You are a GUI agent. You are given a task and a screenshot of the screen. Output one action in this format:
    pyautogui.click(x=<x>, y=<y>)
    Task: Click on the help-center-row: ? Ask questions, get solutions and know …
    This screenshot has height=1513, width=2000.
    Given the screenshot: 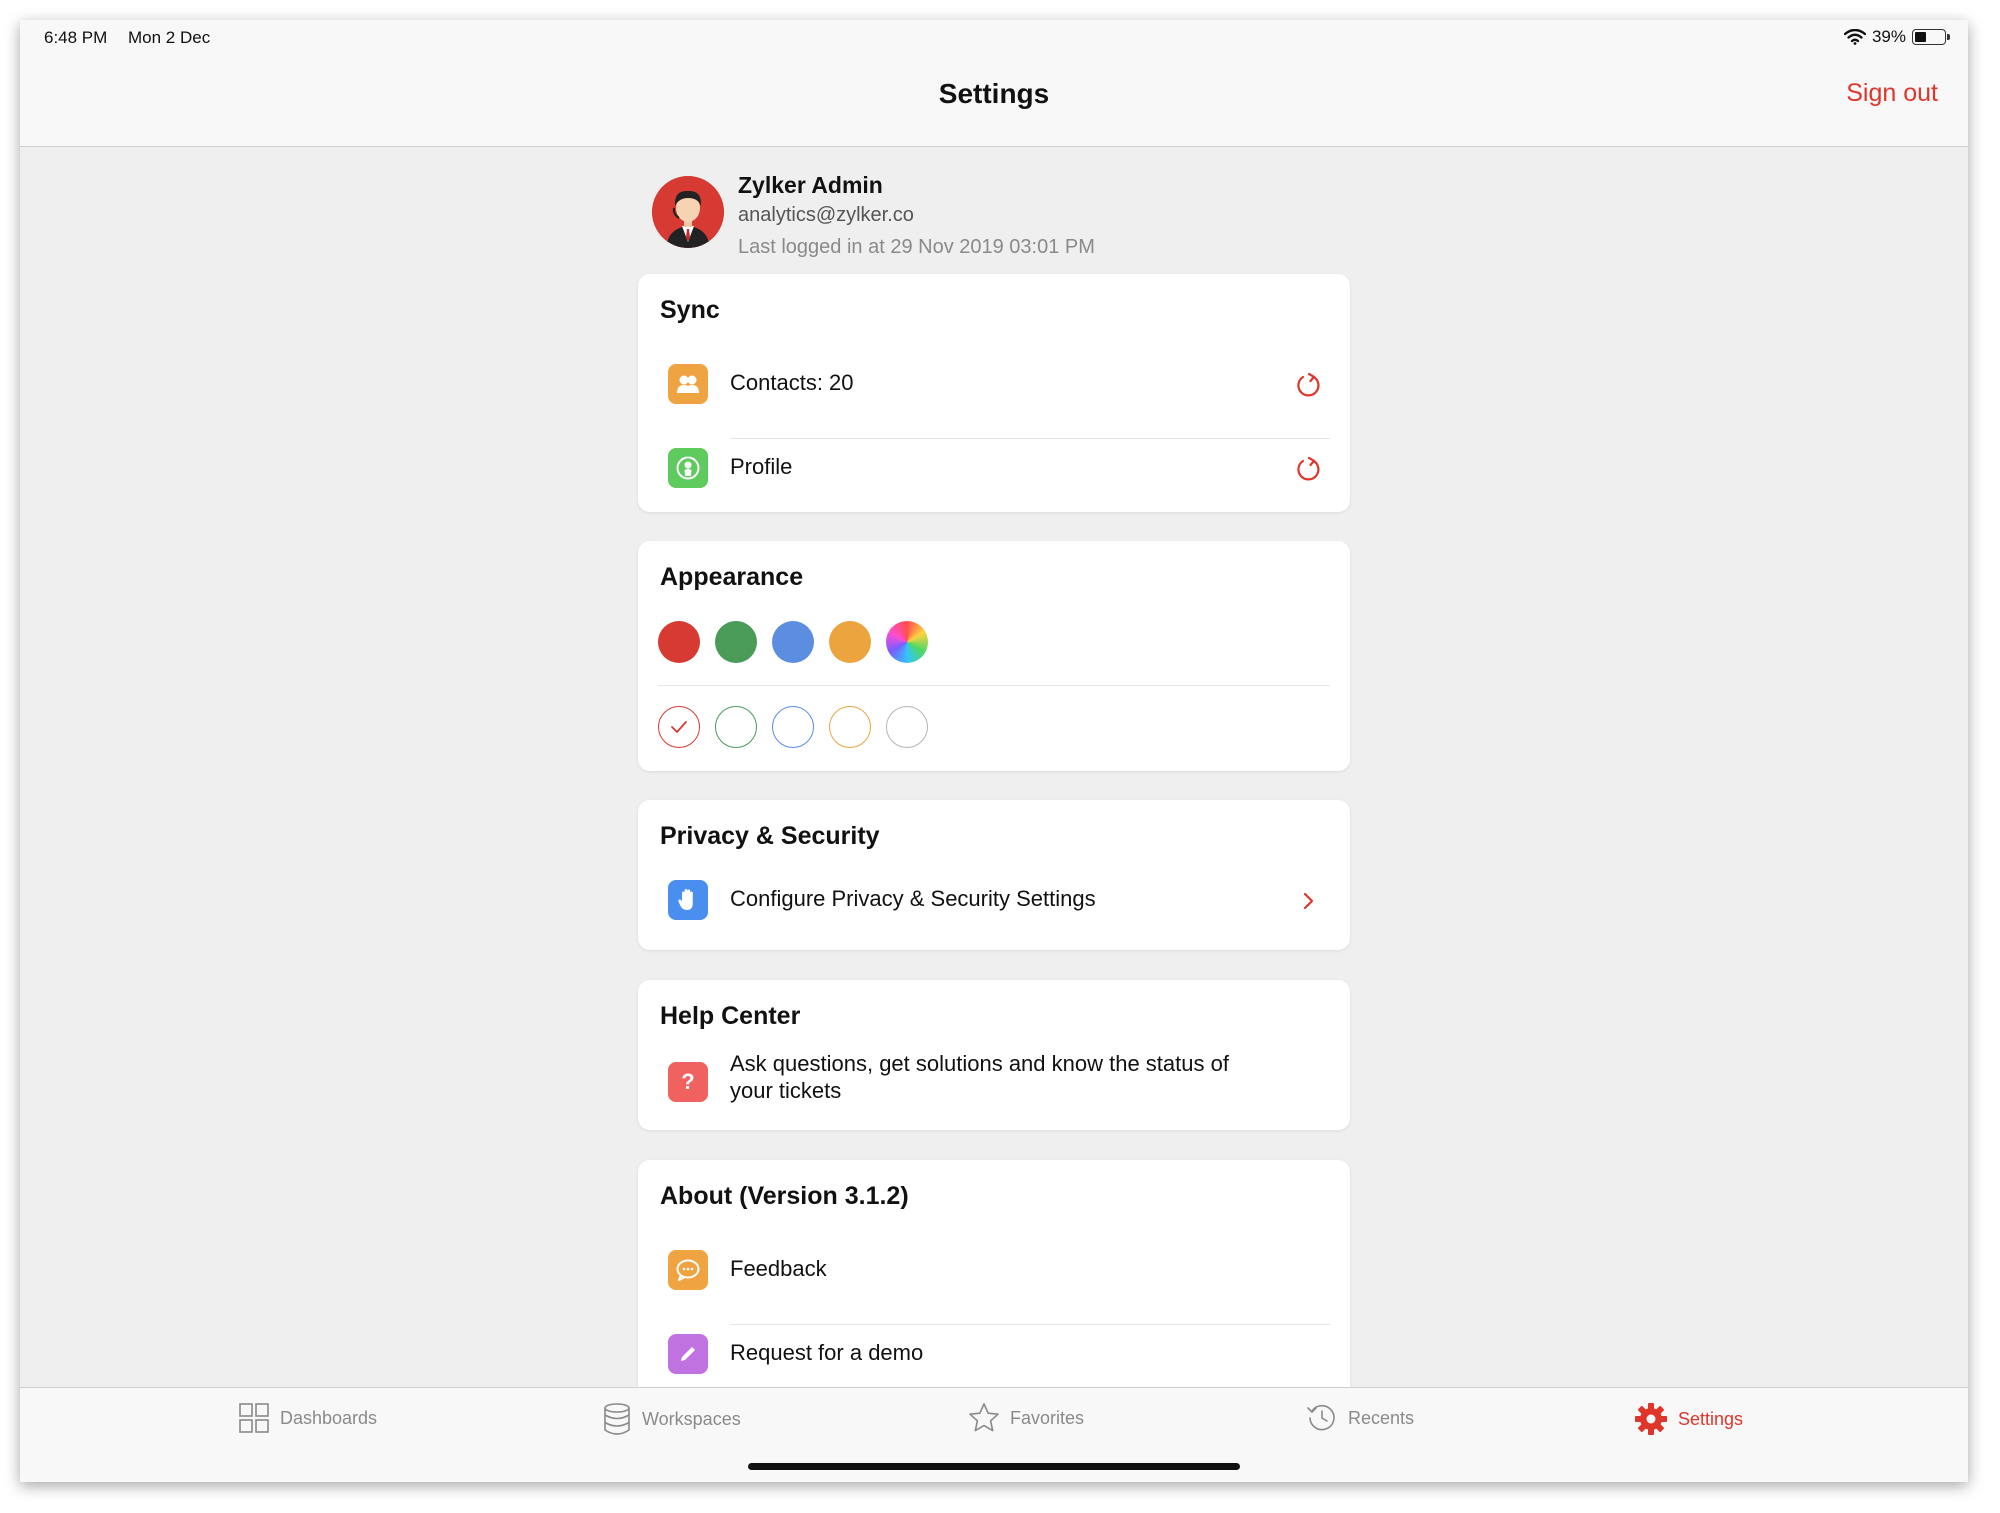 What is the action you would take?
    pyautogui.click(x=994, y=1081)
    